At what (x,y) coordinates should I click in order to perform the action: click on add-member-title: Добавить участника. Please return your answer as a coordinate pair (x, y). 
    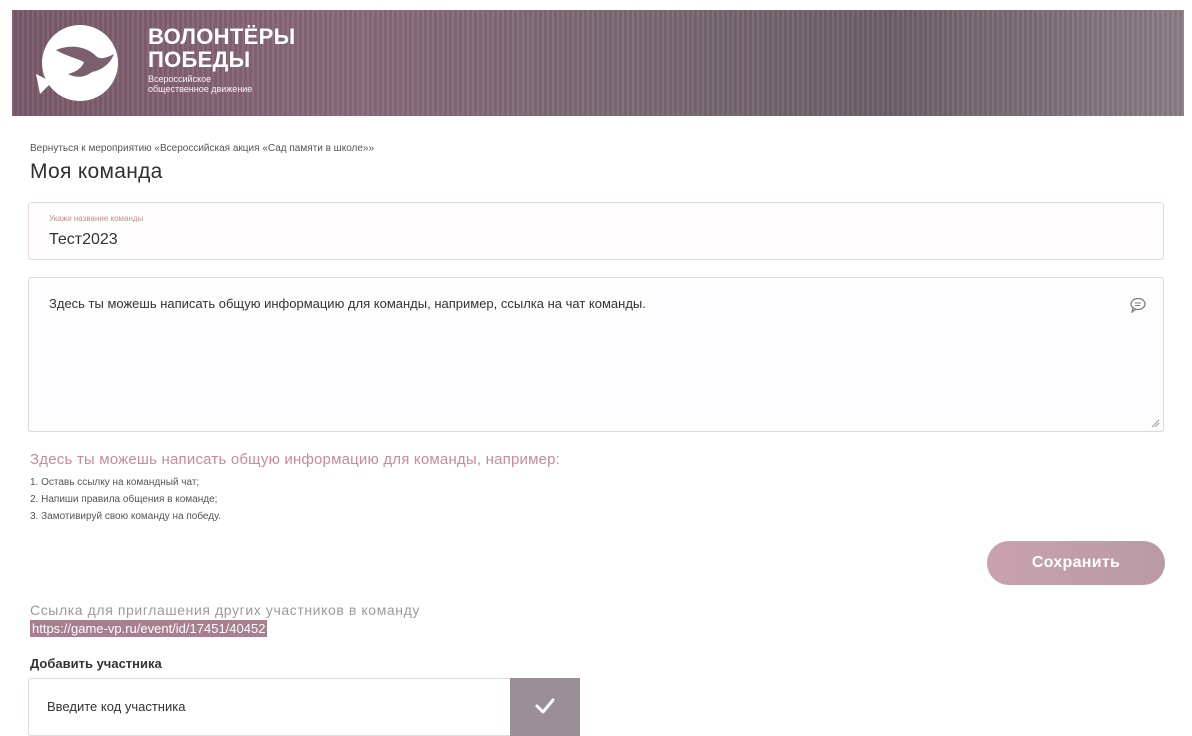
    Looking at the image, I should click on (96, 663).